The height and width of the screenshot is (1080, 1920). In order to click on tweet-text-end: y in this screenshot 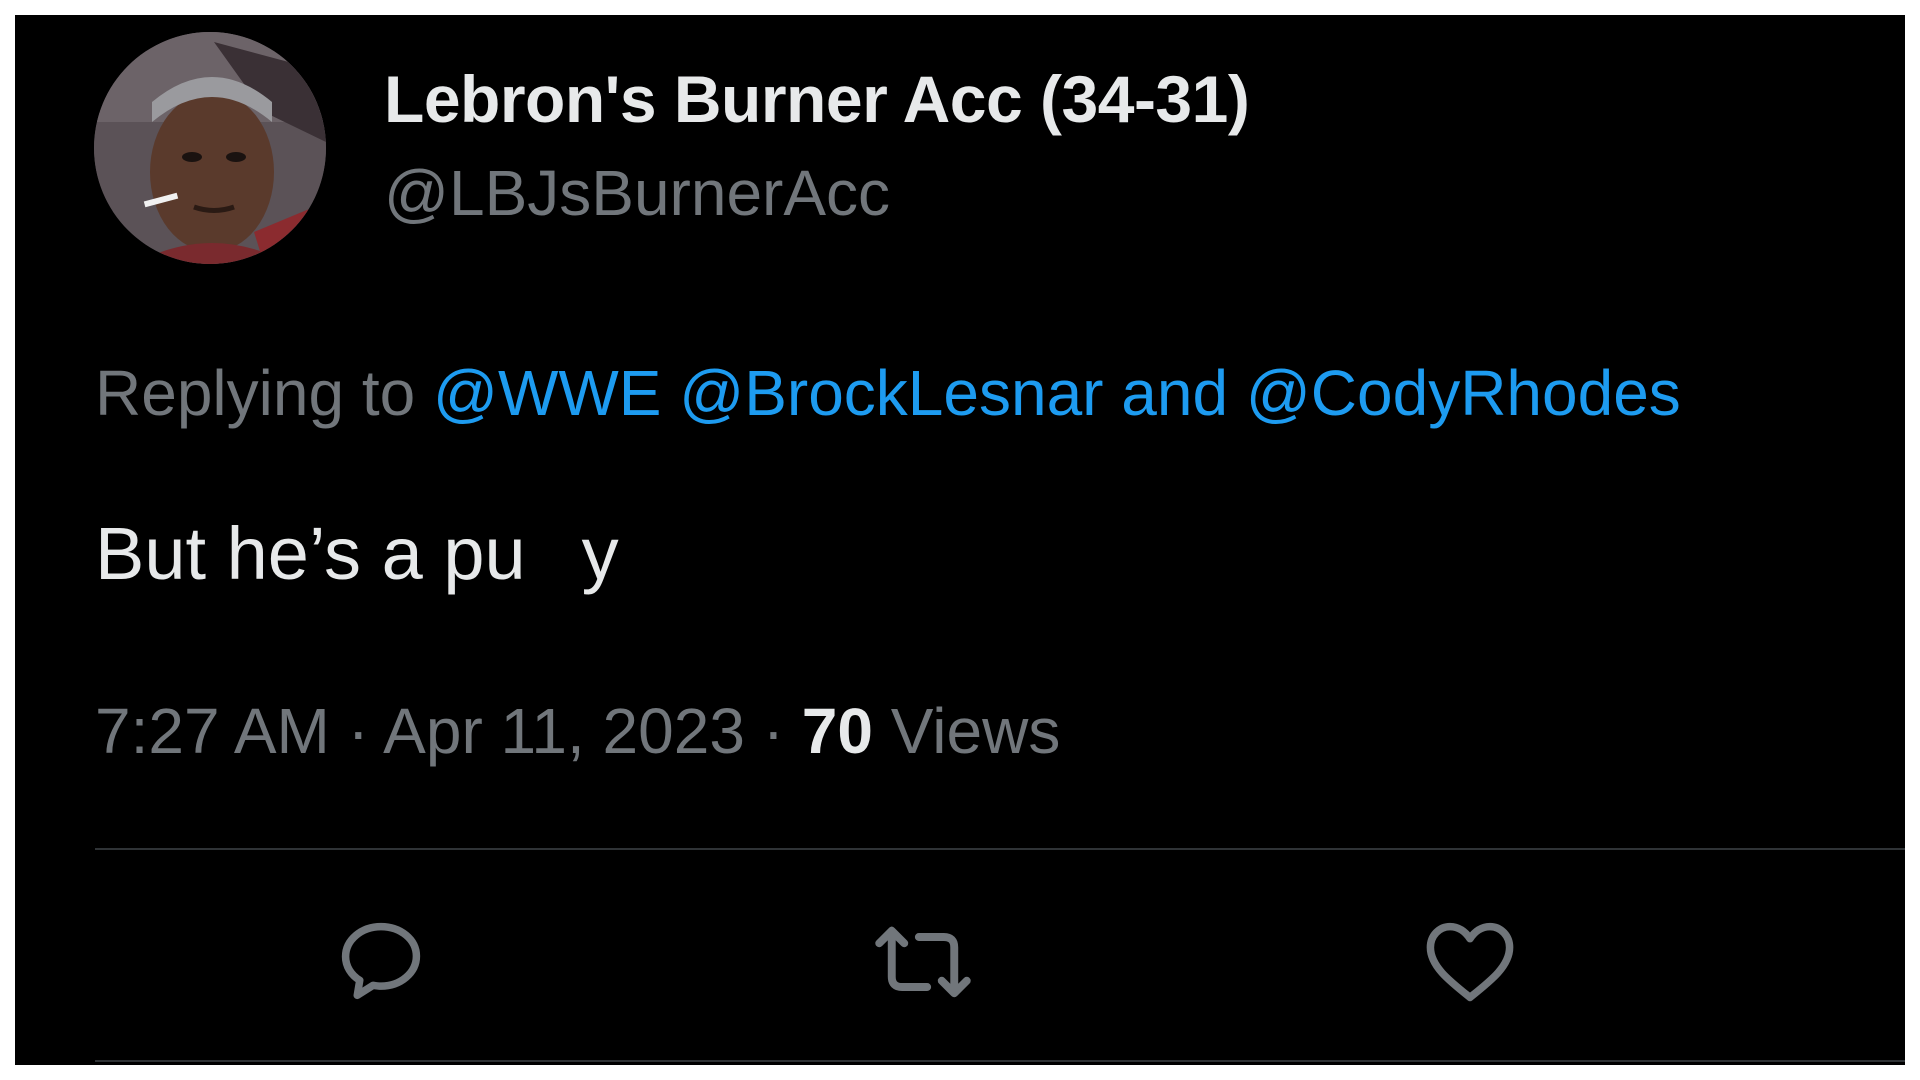, I will do `click(600, 553)`.